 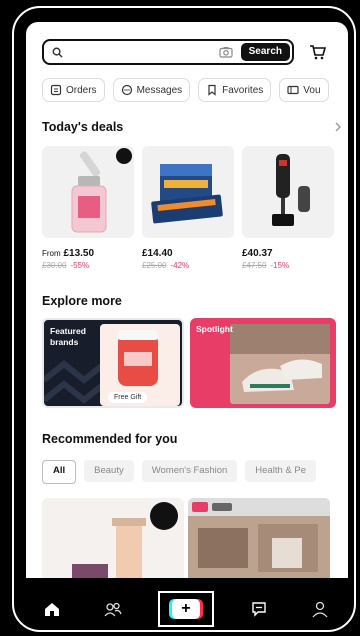 I want to click on inbox-icon, so click(x=259, y=609).